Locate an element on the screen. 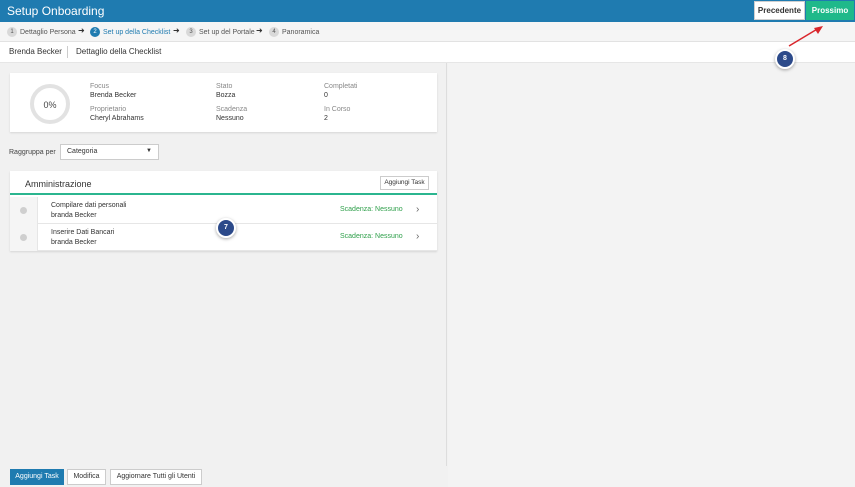  task-name: Inserire Dati Bancari is located at coordinates (83, 232).